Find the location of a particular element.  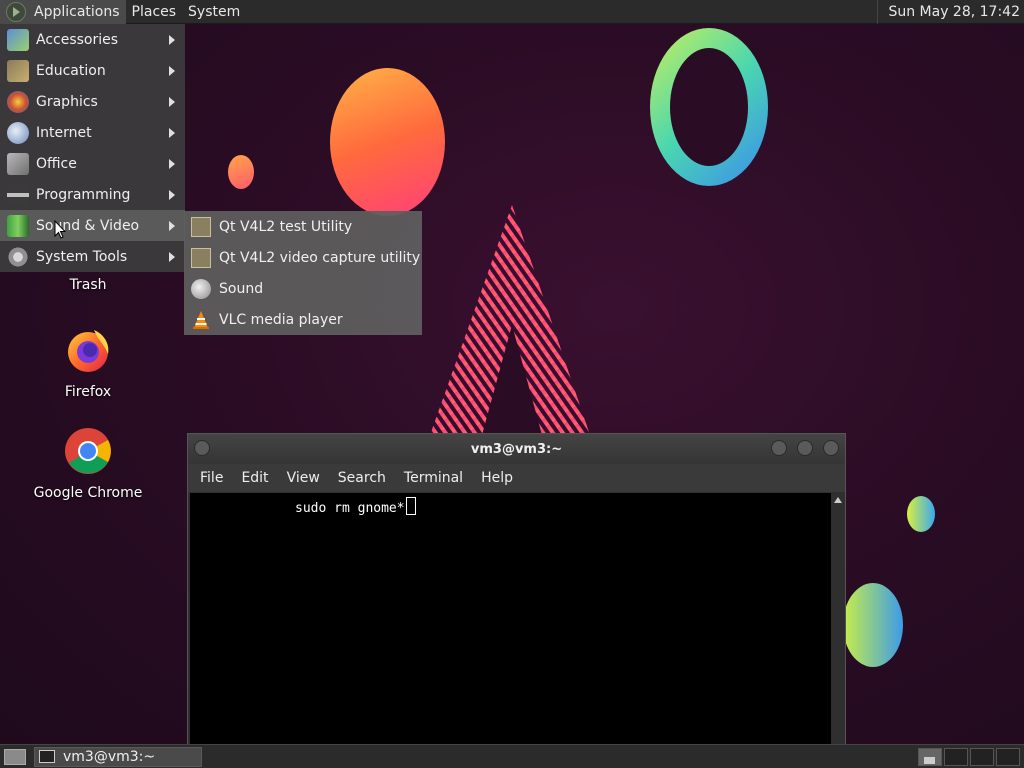

mouse-pointer-icon is located at coordinates (60, 229).